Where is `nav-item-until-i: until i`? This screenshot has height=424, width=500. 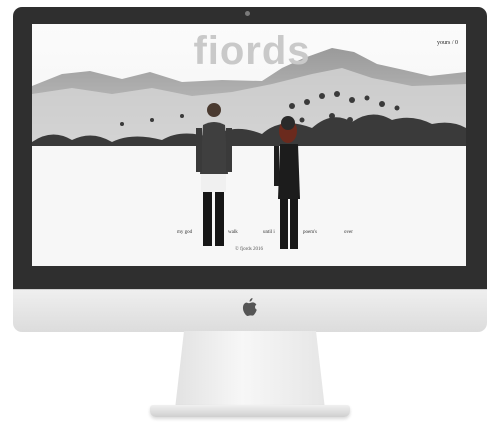
nav-item-until-i: until i is located at coordinates (269, 232).